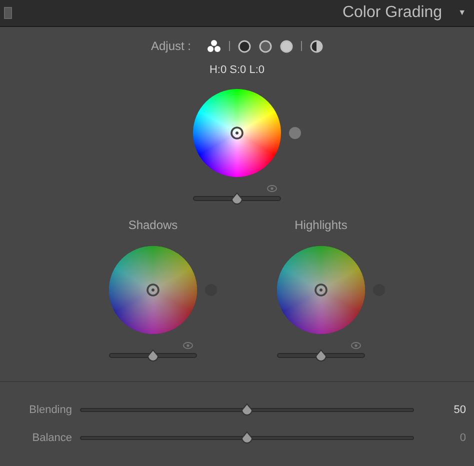 The height and width of the screenshot is (466, 474). What do you see at coordinates (171, 46) in the screenshot?
I see `adjust-label: Adjust :` at bounding box center [171, 46].